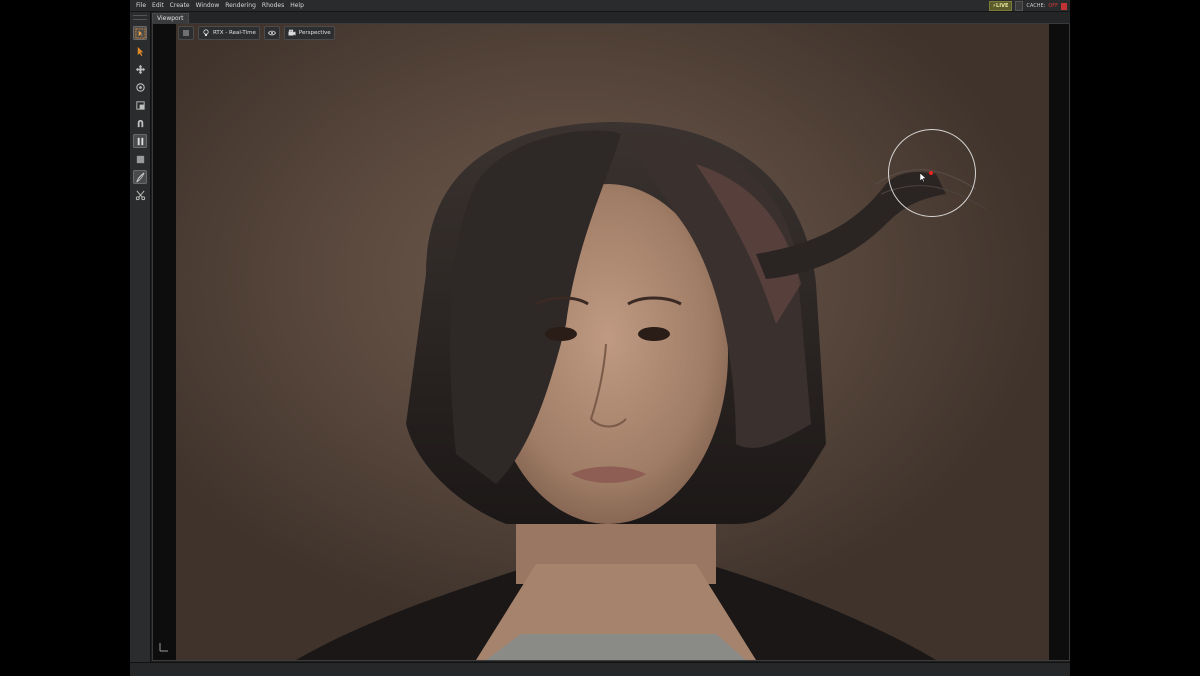 Image resolution: width=1200 pixels, height=676 pixels. I want to click on pointer-tool-button, so click(140, 51).